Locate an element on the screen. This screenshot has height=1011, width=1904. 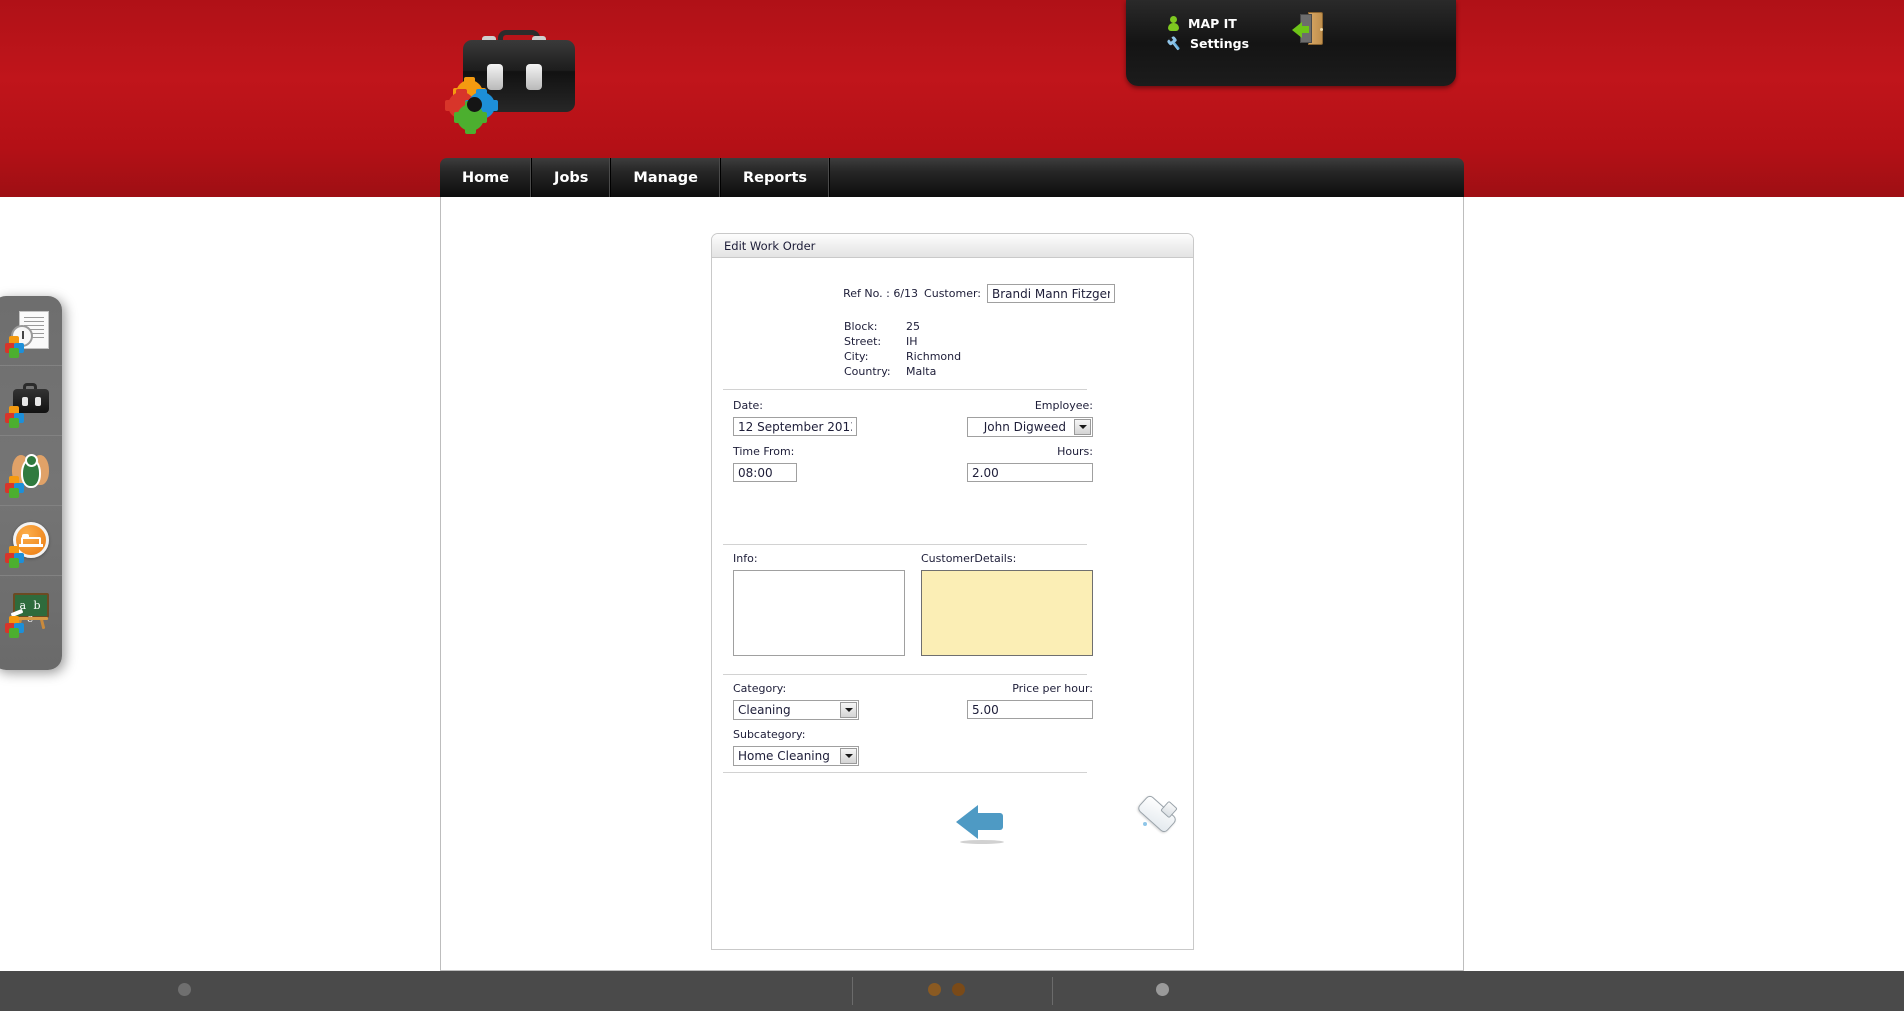
category-select: Cleaning is located at coordinates (796, 710).